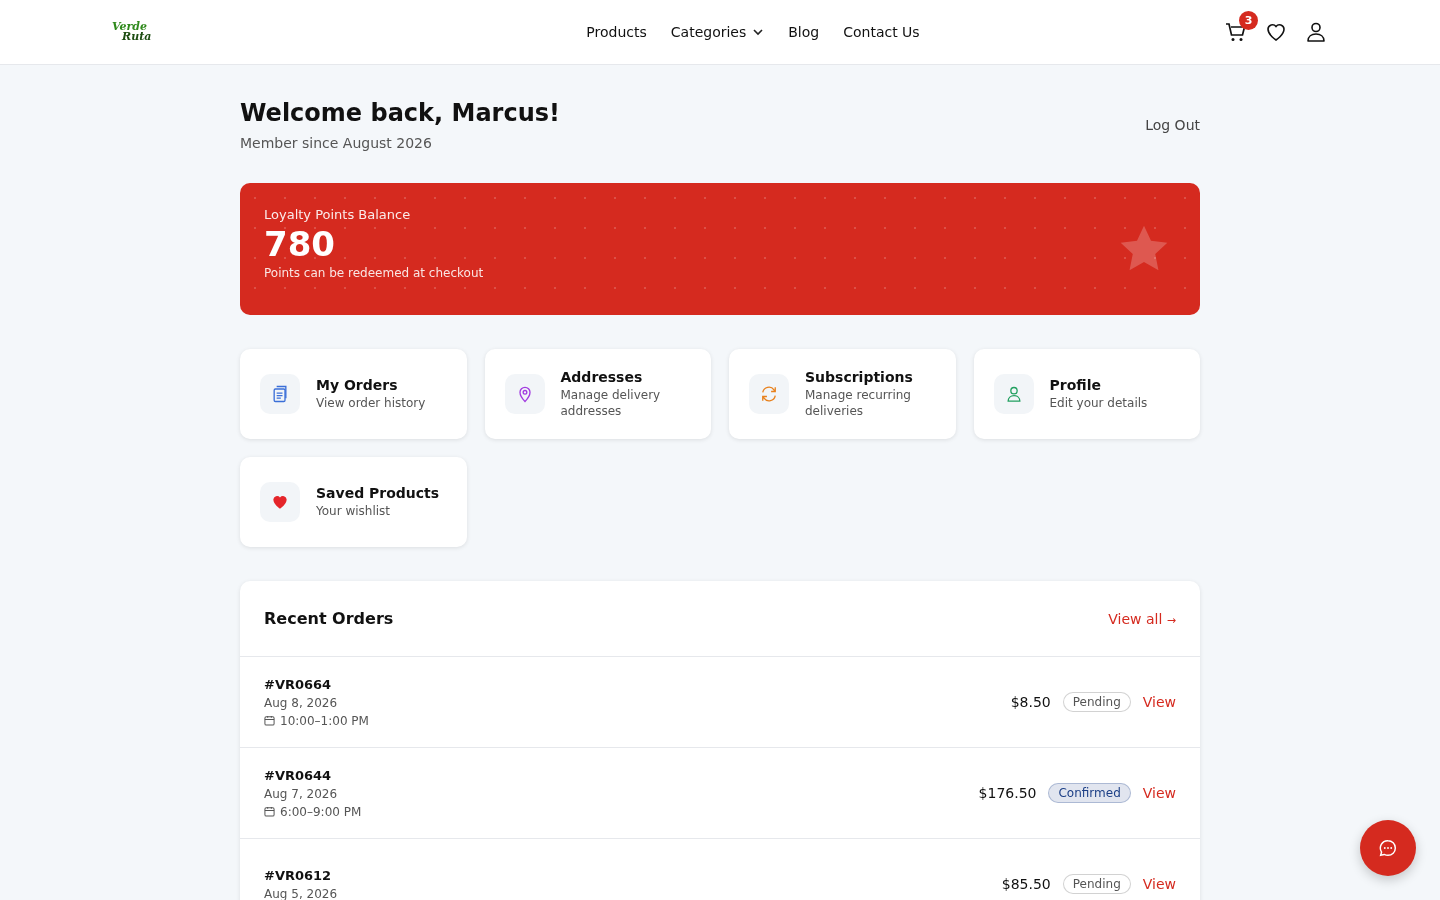 Image resolution: width=1440 pixels, height=900 pixels. Describe the element at coordinates (1098, 403) in the screenshot. I see `card-subtitle: Edit your details` at that location.